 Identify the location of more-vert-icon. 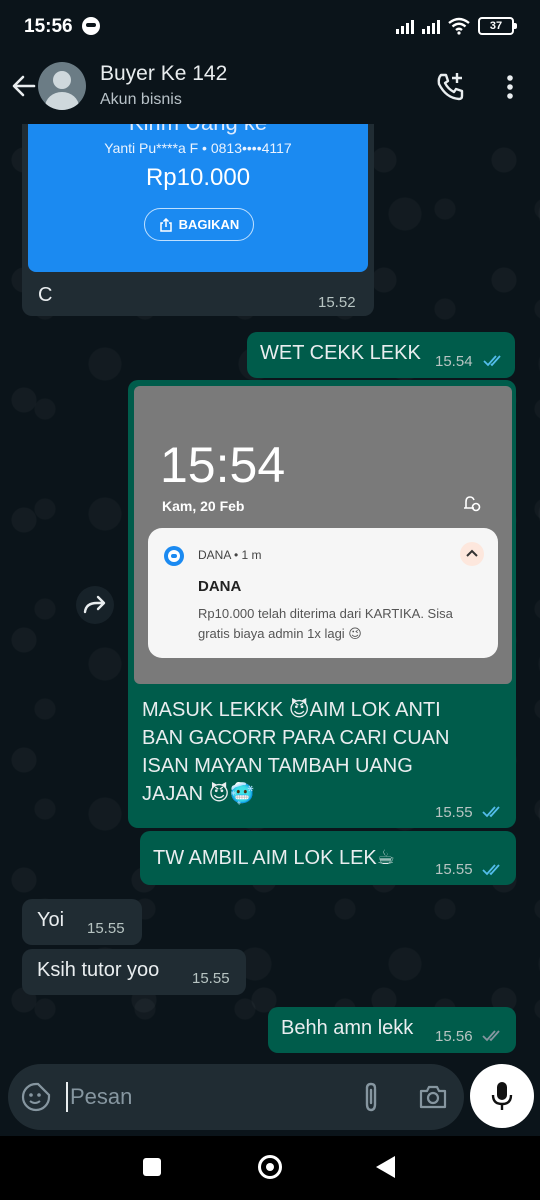
(510, 87).